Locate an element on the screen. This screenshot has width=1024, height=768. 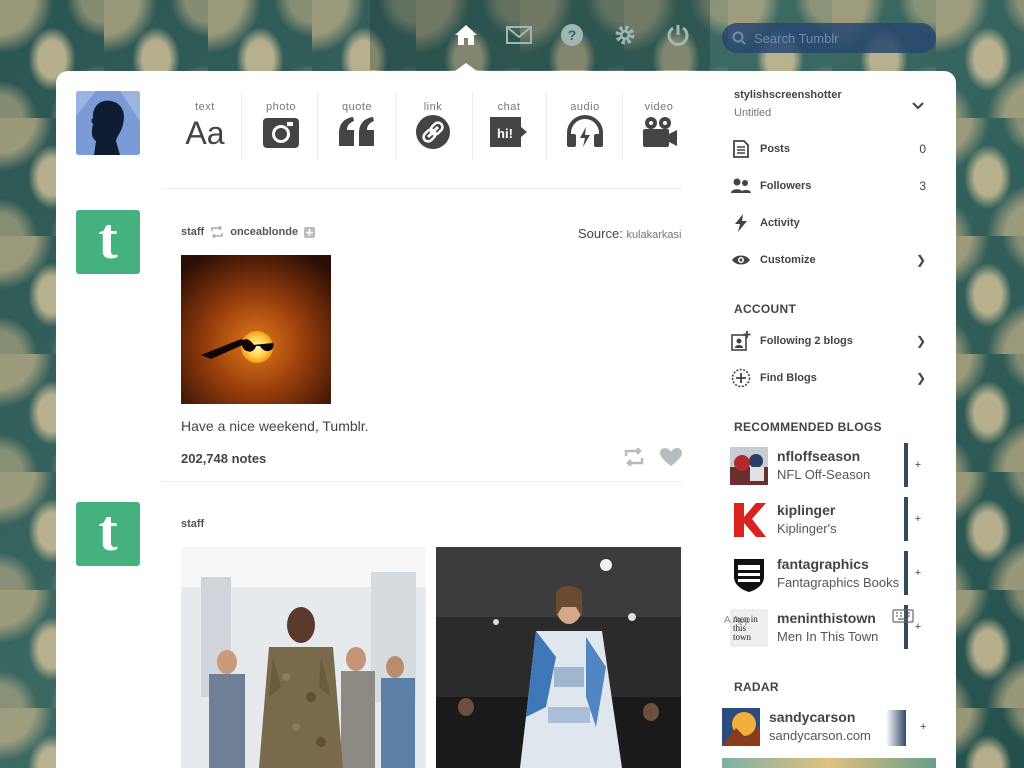
camera-icon is located at coordinates (281, 133).